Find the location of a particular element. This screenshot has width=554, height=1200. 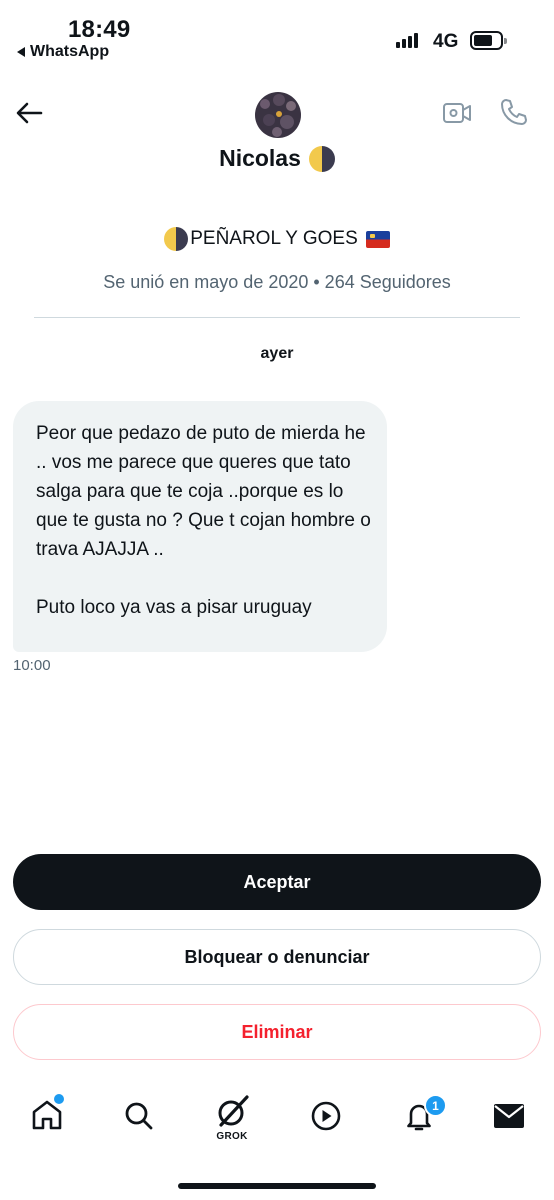

profile-joined-info: Se unió en mayo de 2020 • 264 Seguidores is located at coordinates (277, 282).